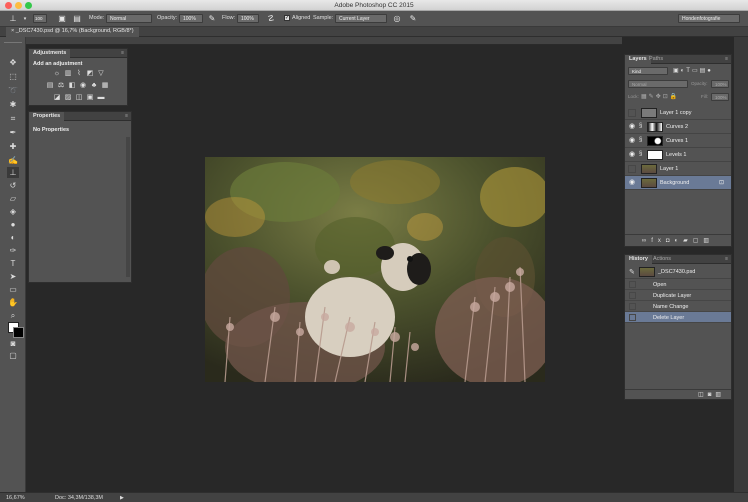 The image size is (748, 502). What do you see at coordinates (72, 85) in the screenshot?
I see `black-white-icon: ◧` at bounding box center [72, 85].